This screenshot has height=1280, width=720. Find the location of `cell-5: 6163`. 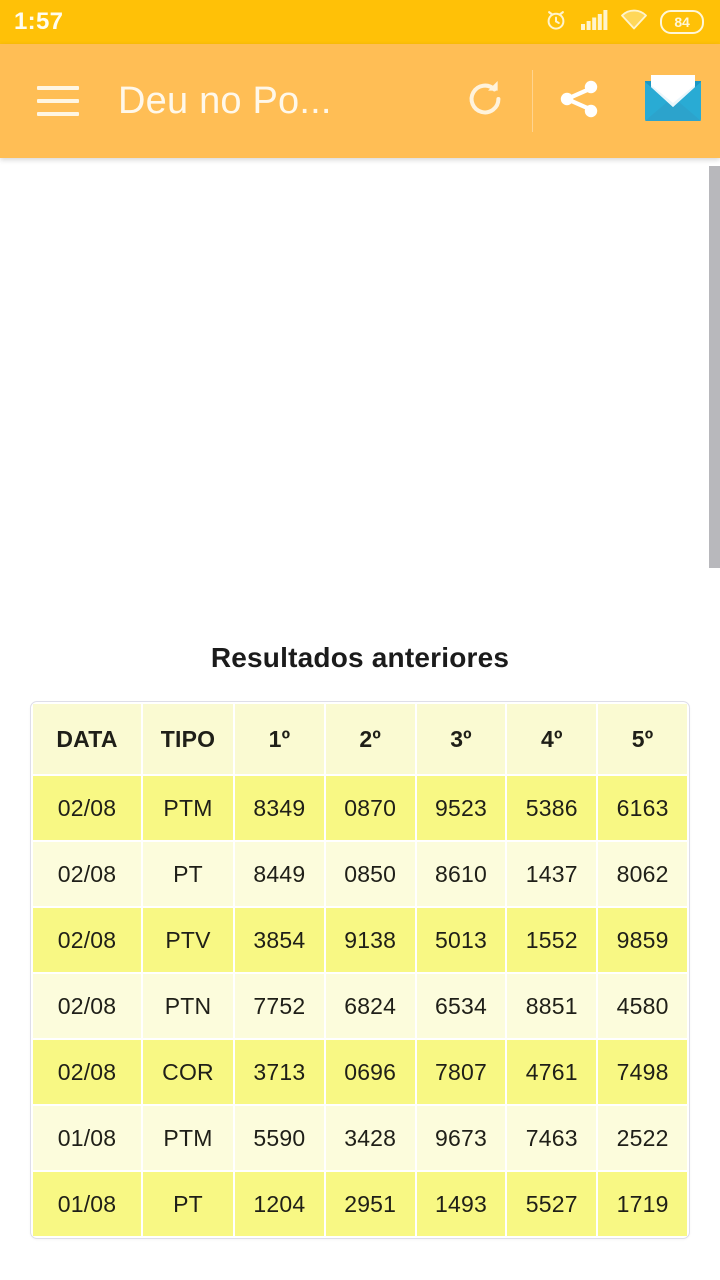

cell-5: 6163 is located at coordinates (642, 808).